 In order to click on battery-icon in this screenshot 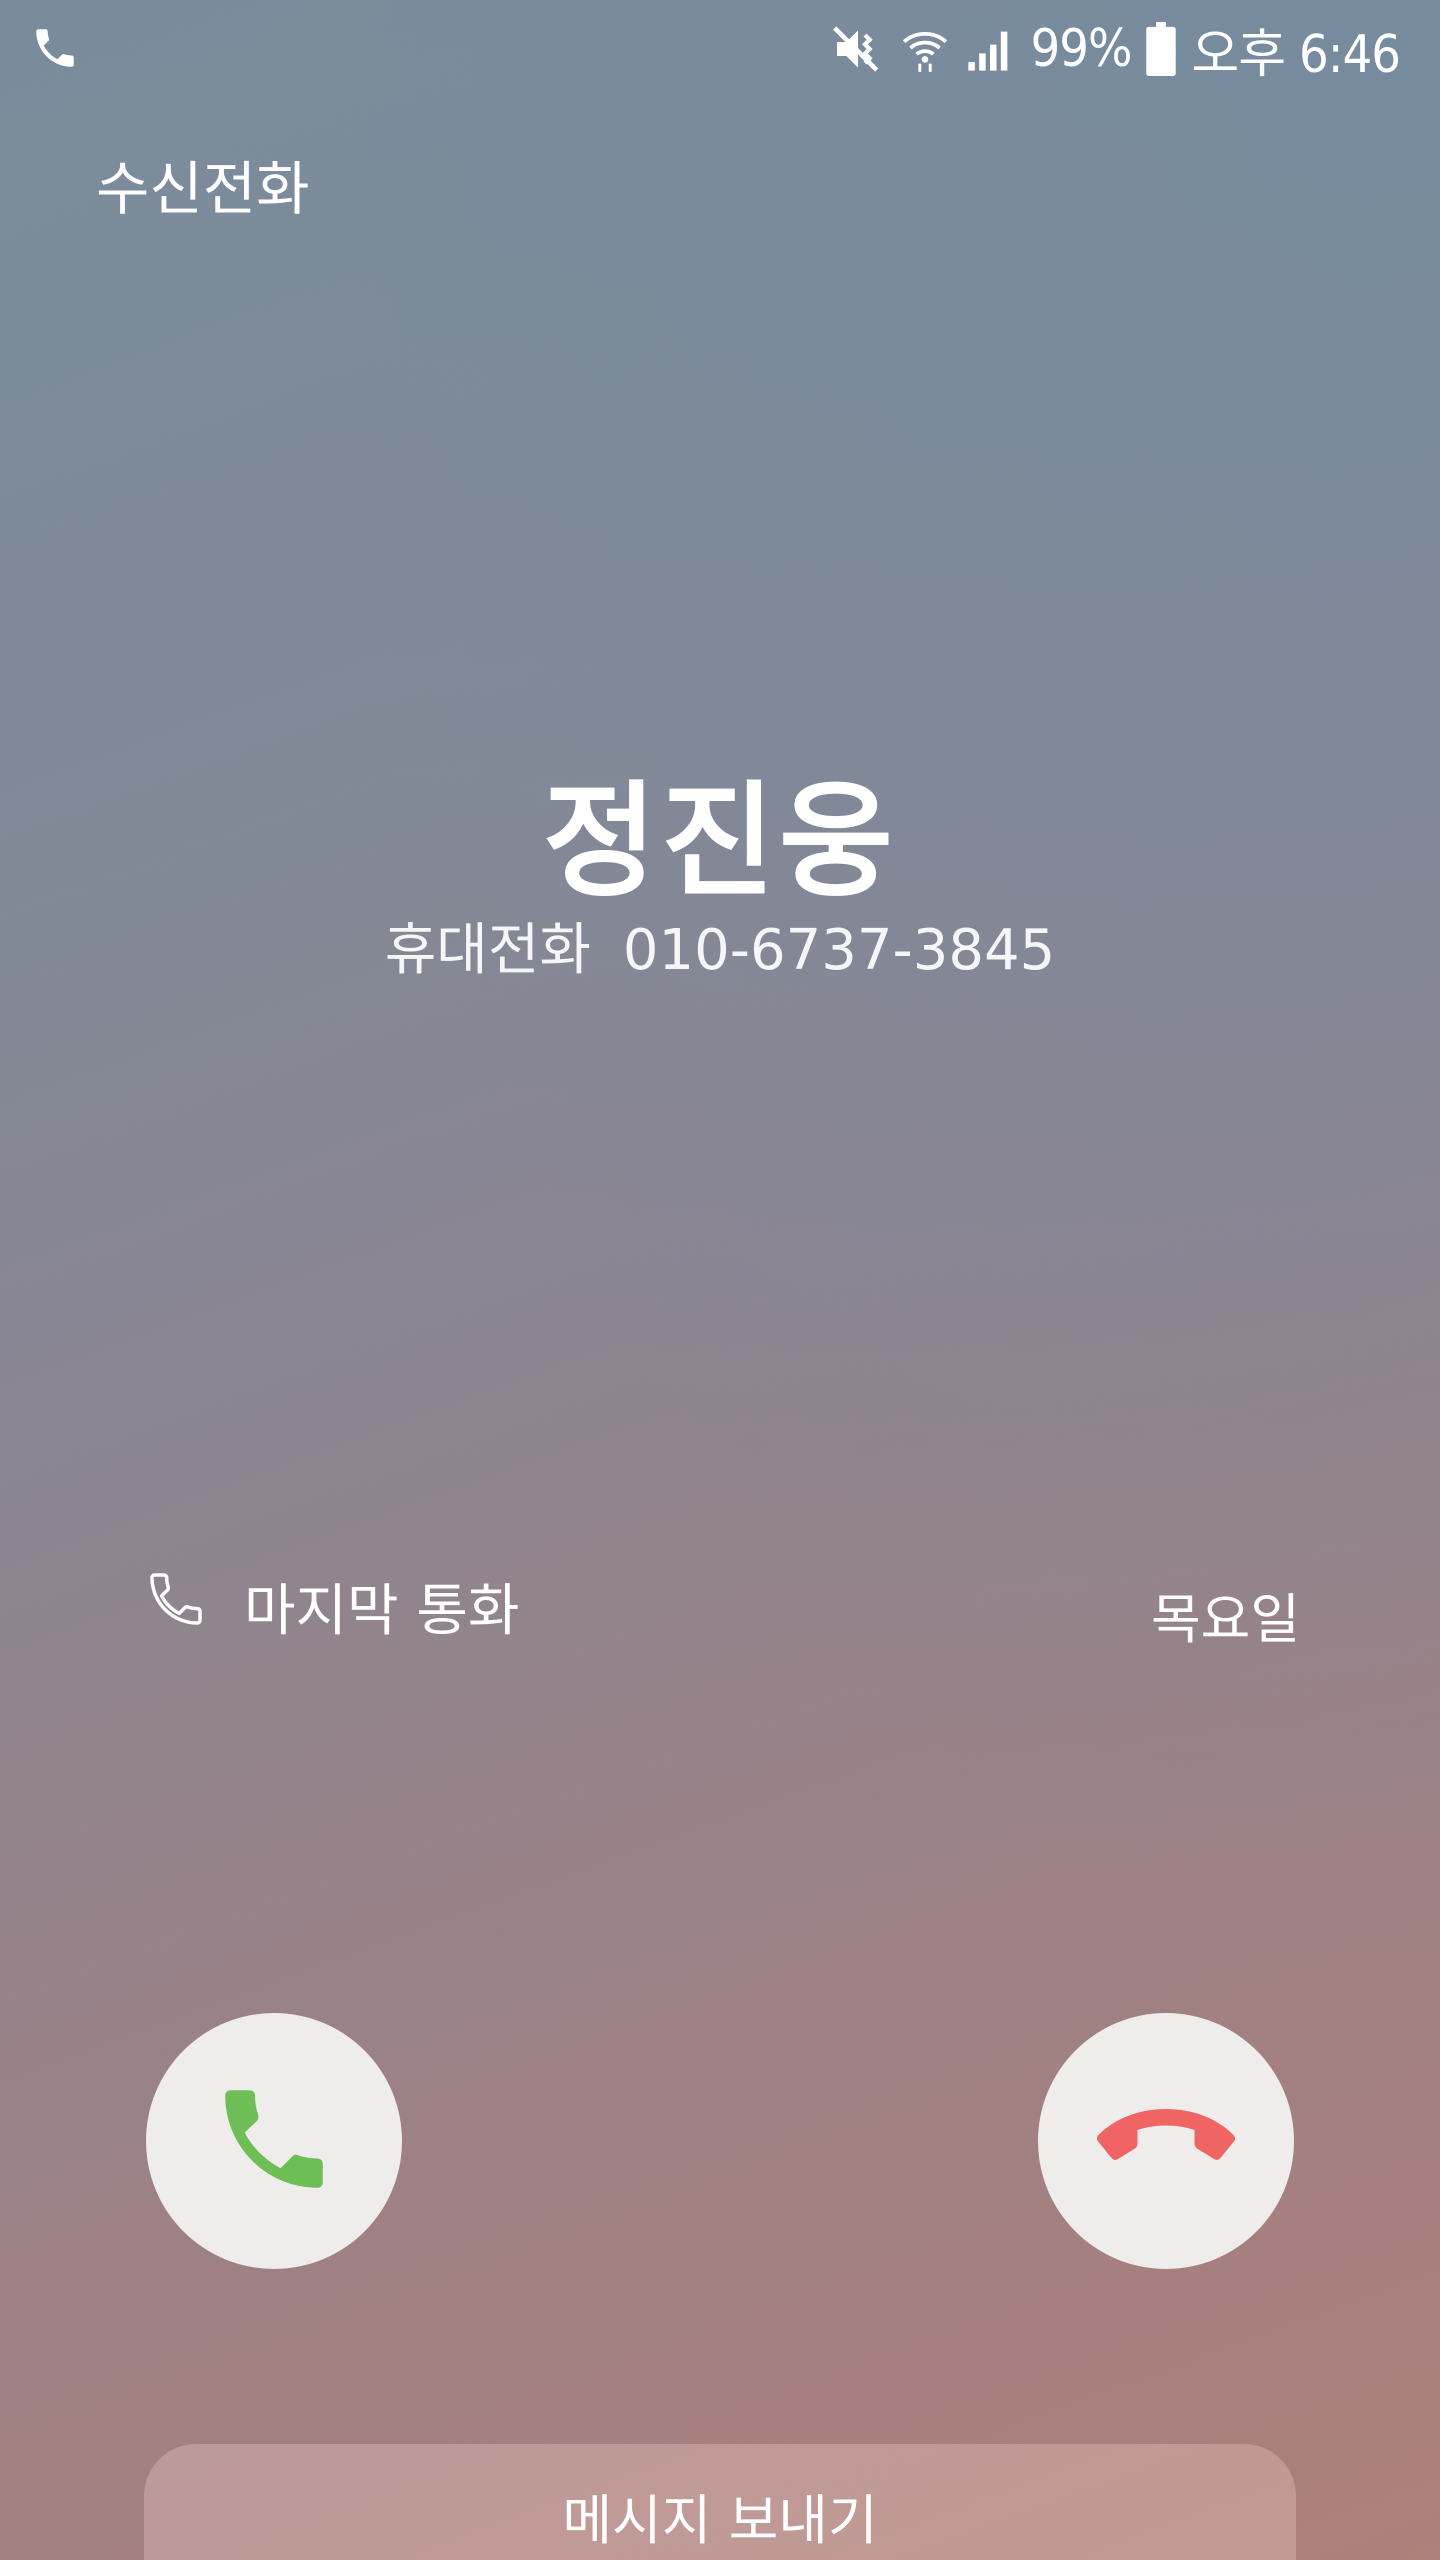, I will do `click(1161, 49)`.